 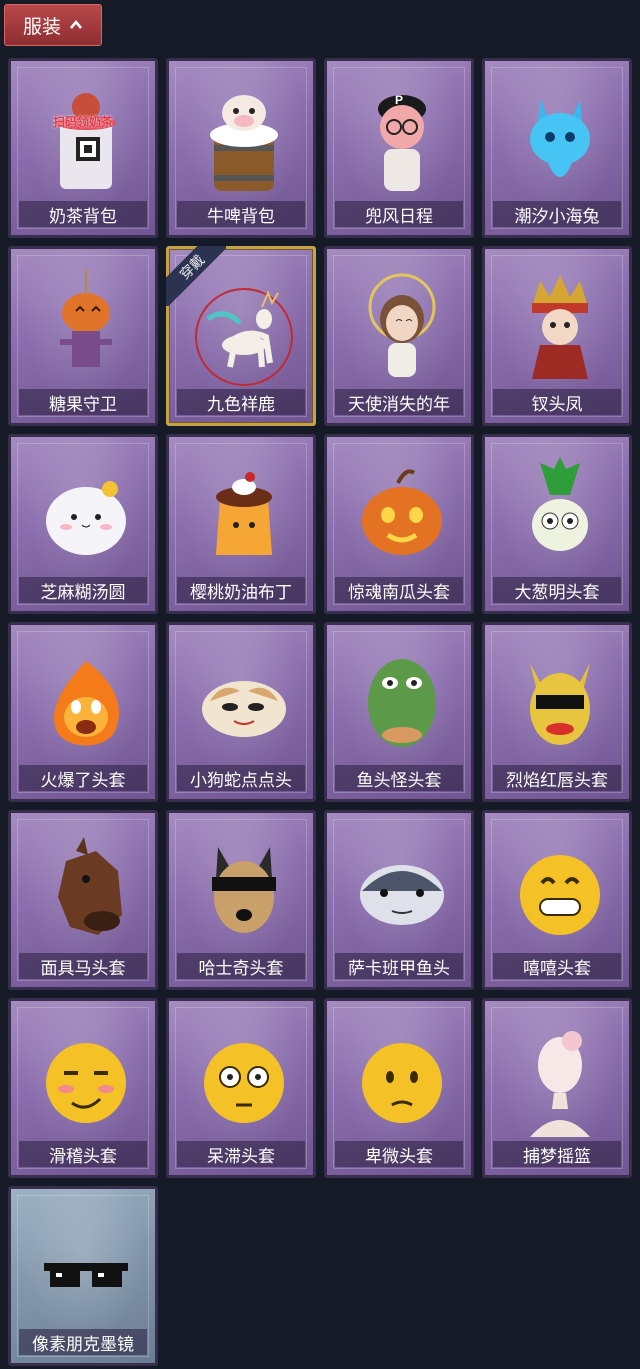 I want to click on item-label: 呆滞头套, so click(x=241, y=1154).